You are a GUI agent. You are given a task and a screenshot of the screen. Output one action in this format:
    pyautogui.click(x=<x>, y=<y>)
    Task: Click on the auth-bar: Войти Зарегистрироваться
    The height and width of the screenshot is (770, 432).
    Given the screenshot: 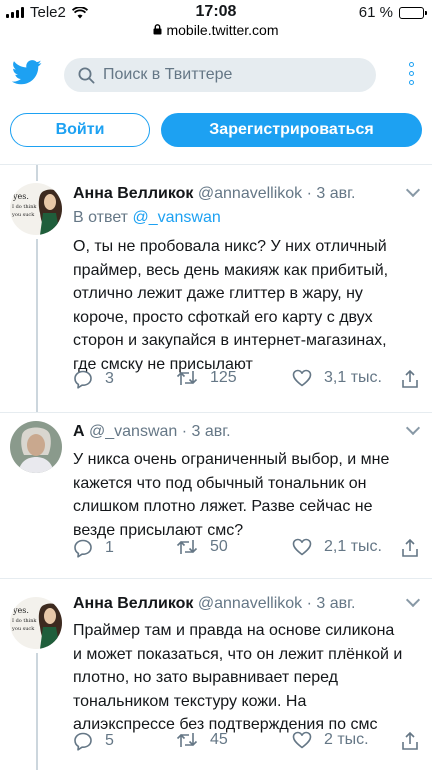 What is the action you would take?
    pyautogui.click(x=216, y=131)
    